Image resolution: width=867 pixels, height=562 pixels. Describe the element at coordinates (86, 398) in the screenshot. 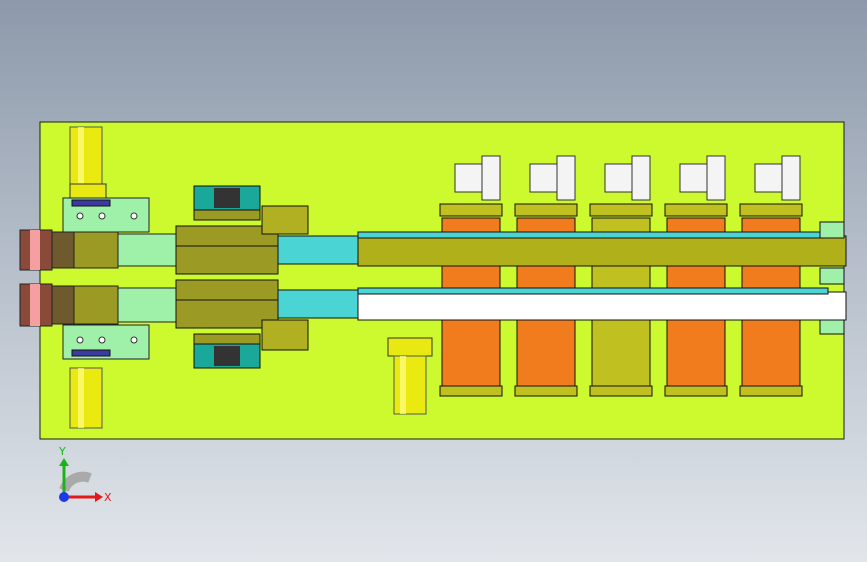

I see `left-cylinder-bottom` at that location.